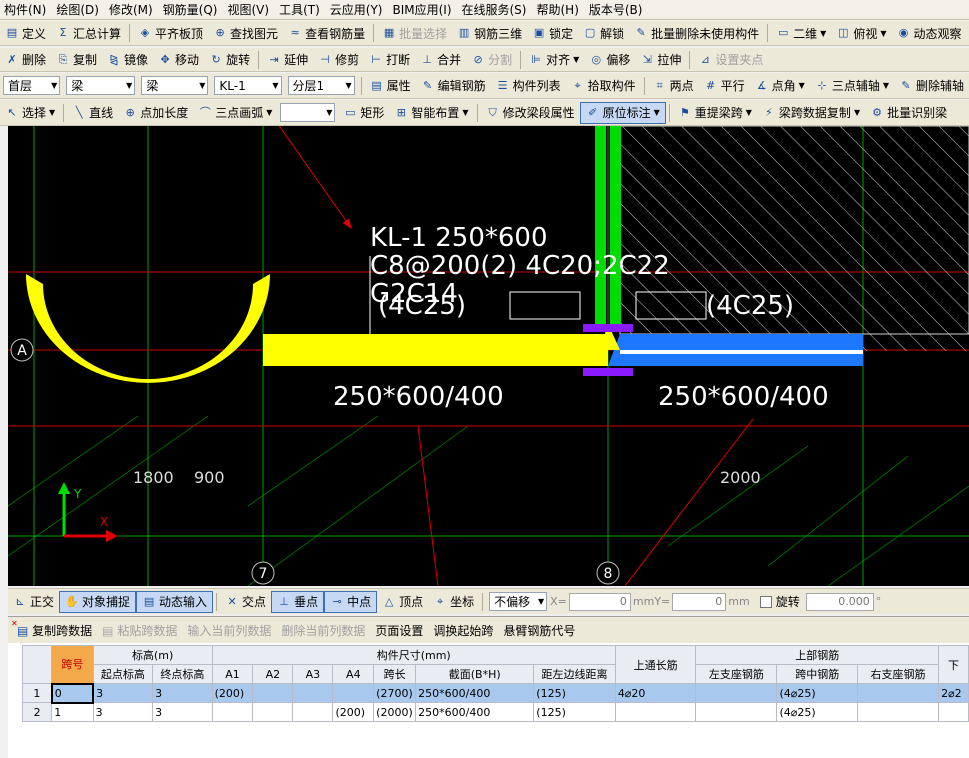  I want to click on ortho-button: ⊾ 正交, so click(33, 602).